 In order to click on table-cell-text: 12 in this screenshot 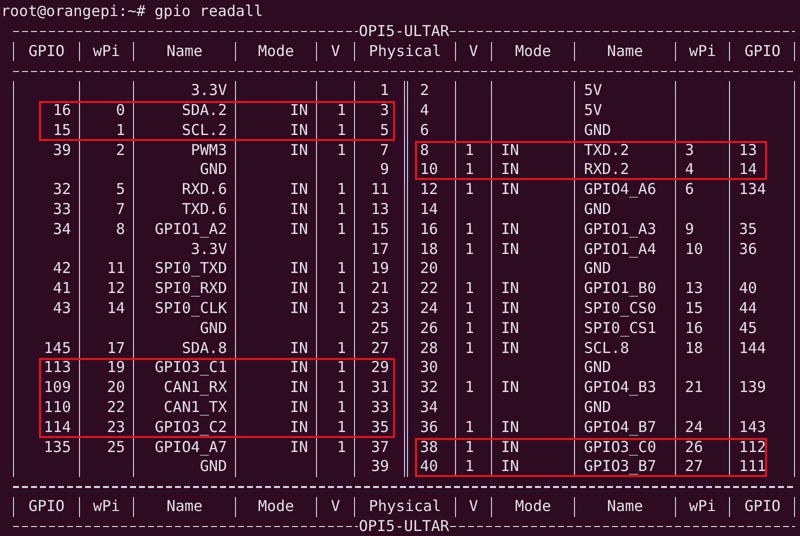, I will do `click(429, 190)`.